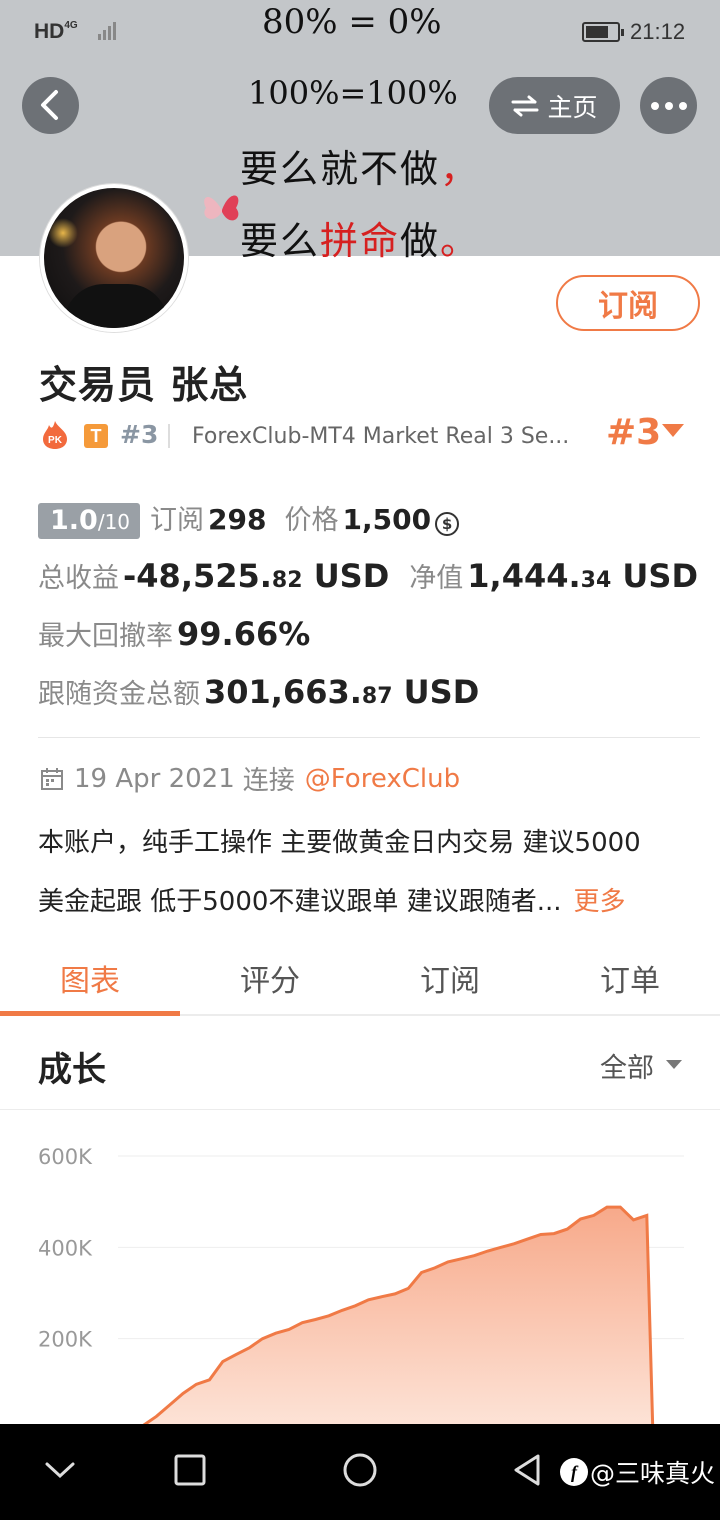  I want to click on y-tick-label: 400K, so click(65, 1248).